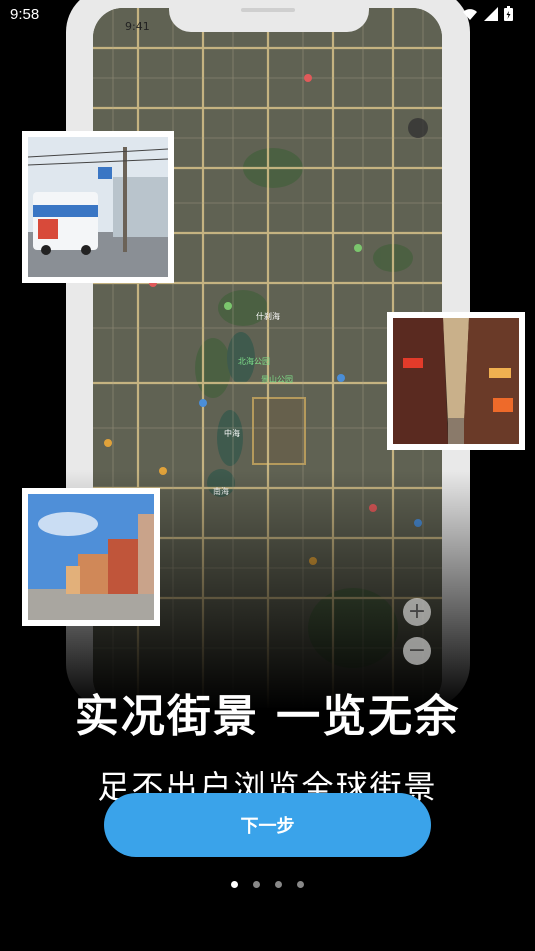  Describe the element at coordinates (267, 884) in the screenshot. I see `page-indicator` at that location.